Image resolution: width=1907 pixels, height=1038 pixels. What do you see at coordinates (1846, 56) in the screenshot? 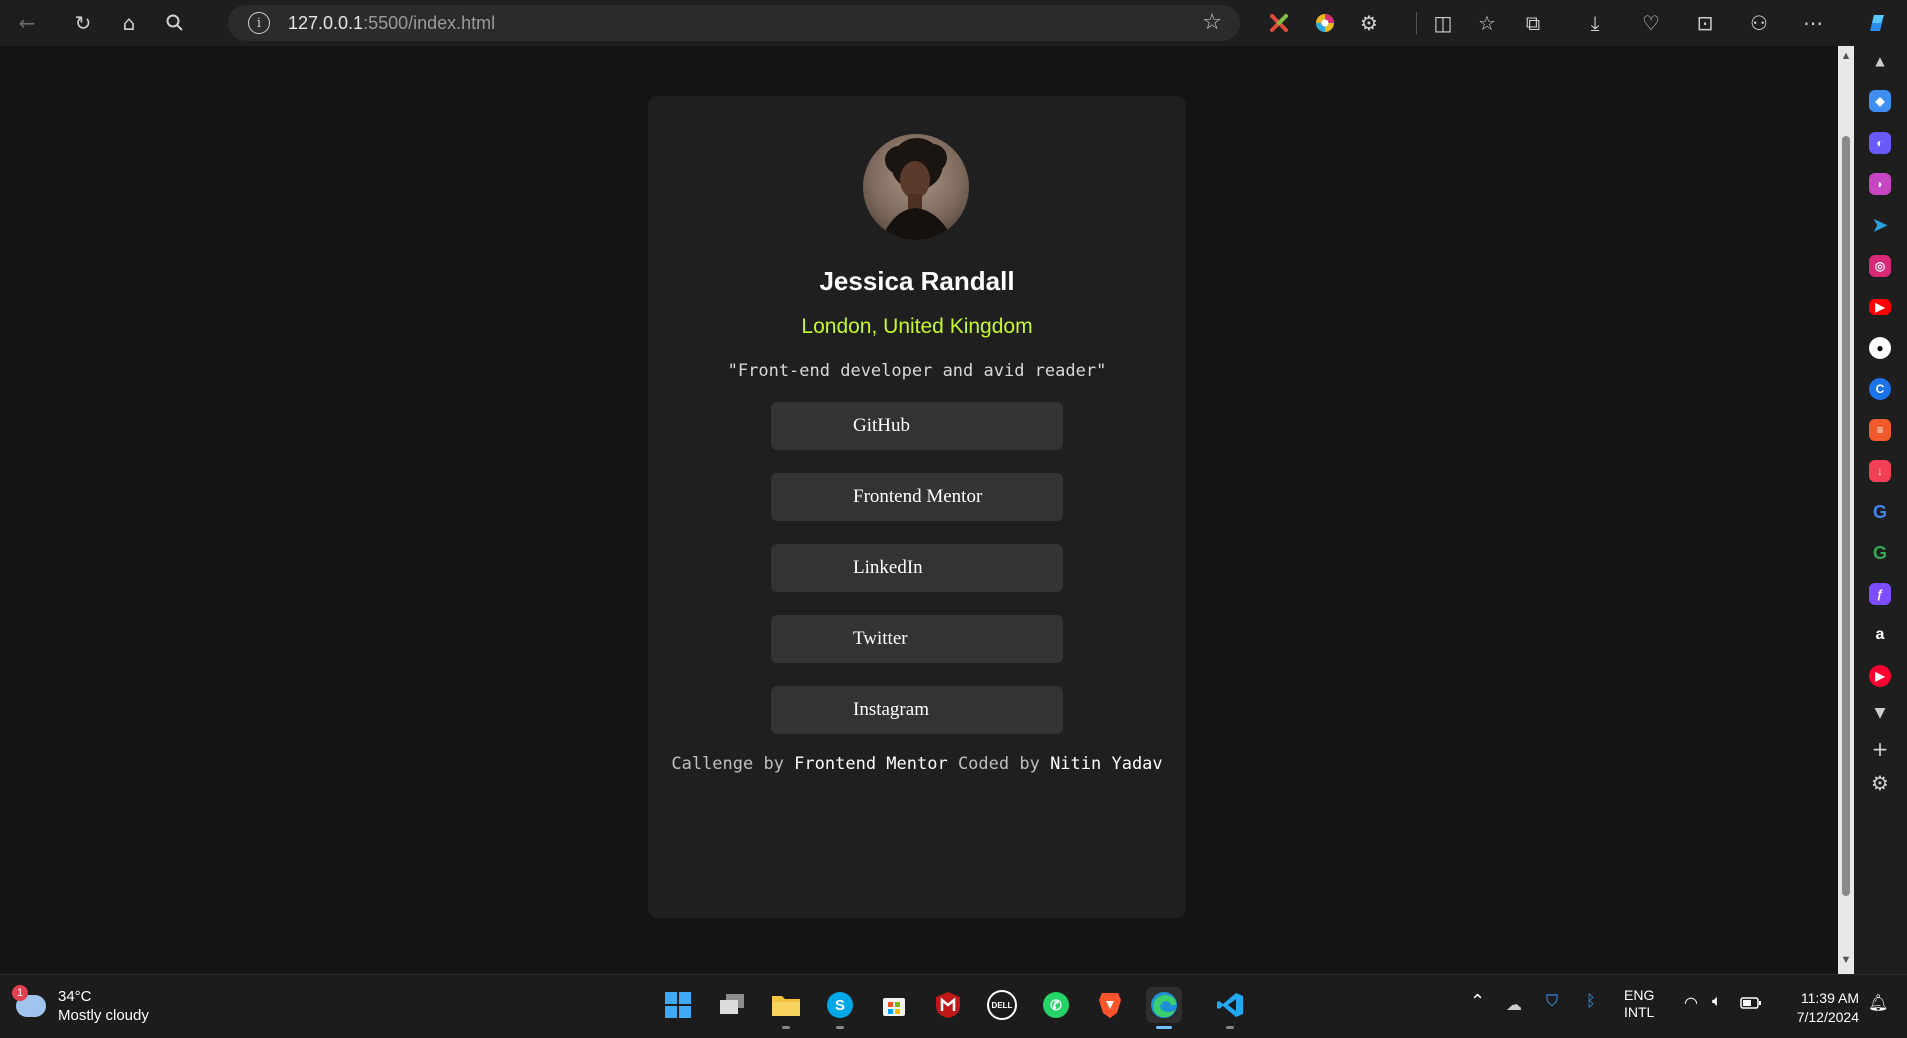
I see `scroll-up-arrow-icon: ▲` at bounding box center [1846, 56].